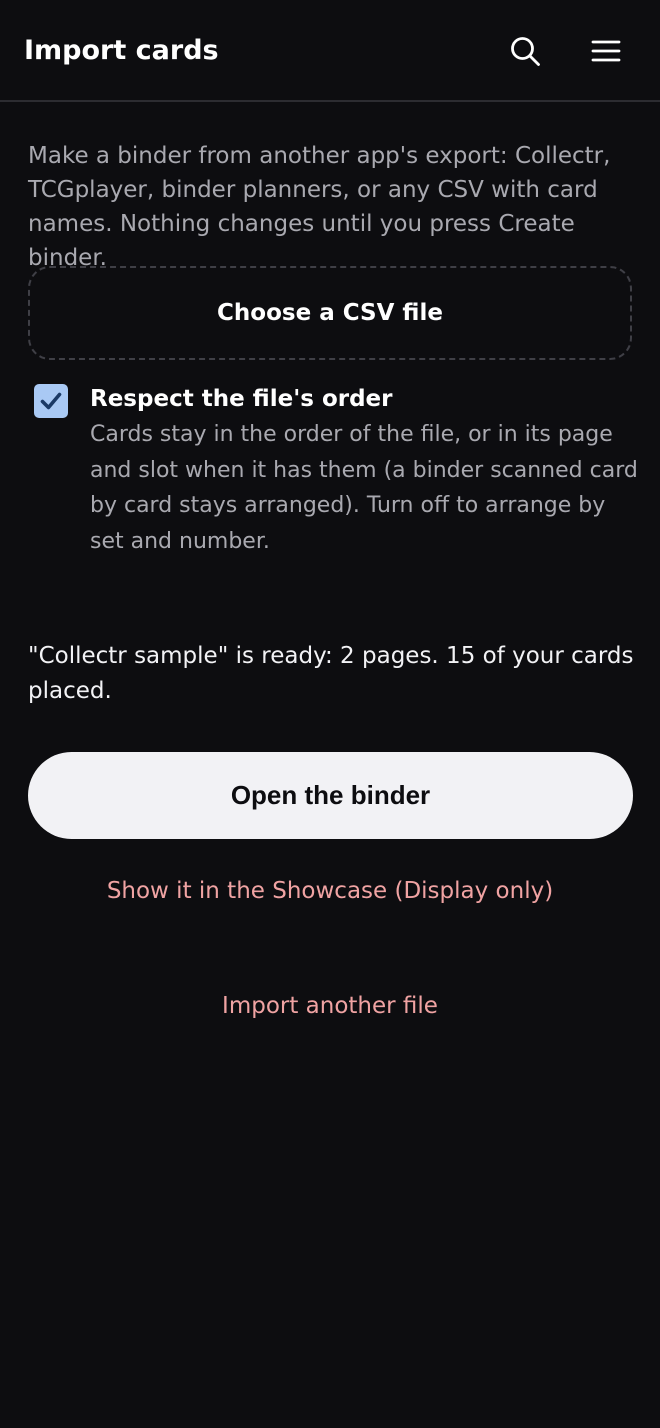 The height and width of the screenshot is (1428, 660). I want to click on open-binder-button: Open the binder, so click(330, 795).